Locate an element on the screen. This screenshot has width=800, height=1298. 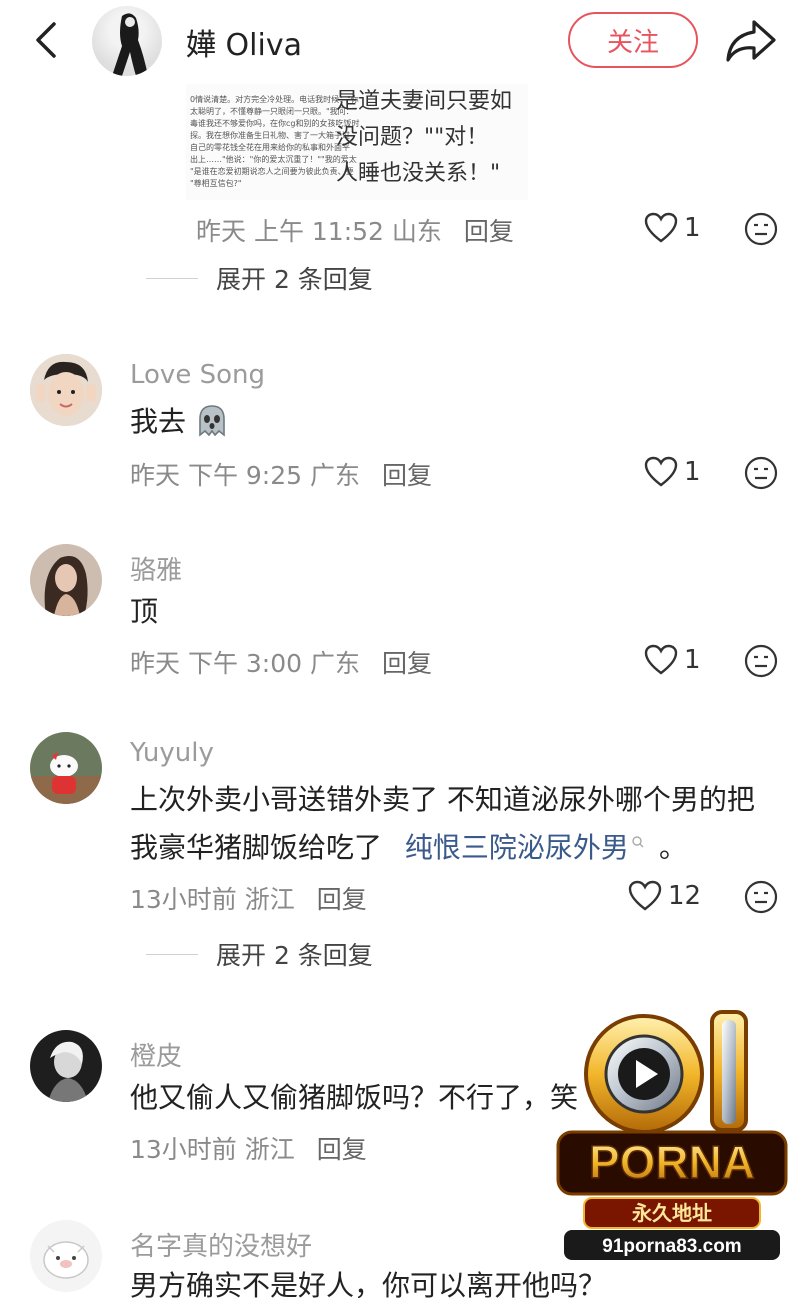
hashtag-link: 纯恨三院泌尿外男 is located at coordinates (517, 847).